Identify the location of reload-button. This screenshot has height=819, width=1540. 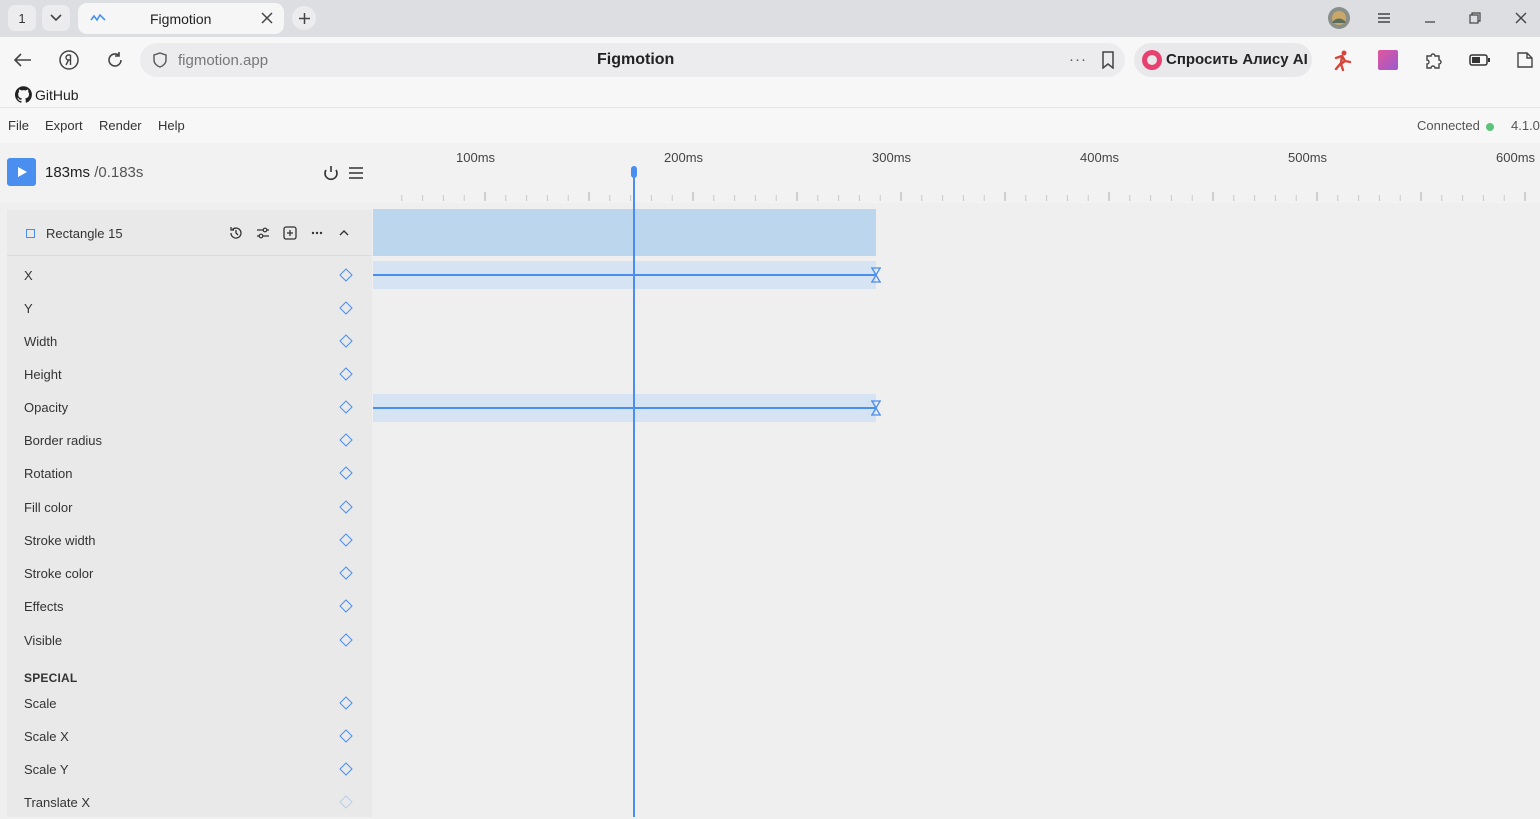
(115, 60).